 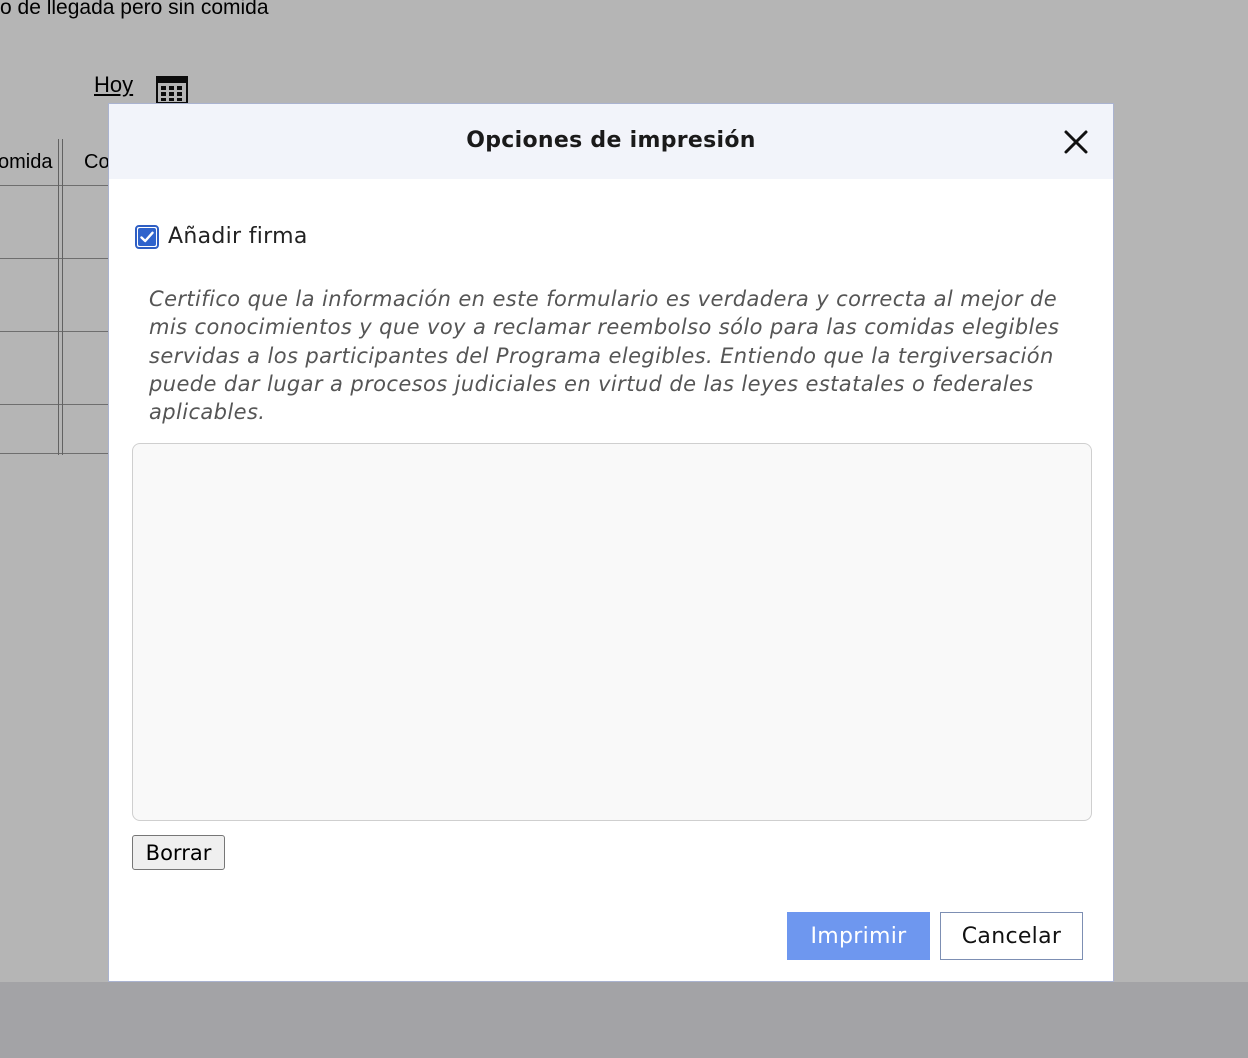 What do you see at coordinates (238, 236) in the screenshot?
I see `add-signature-label: Añadir firma` at bounding box center [238, 236].